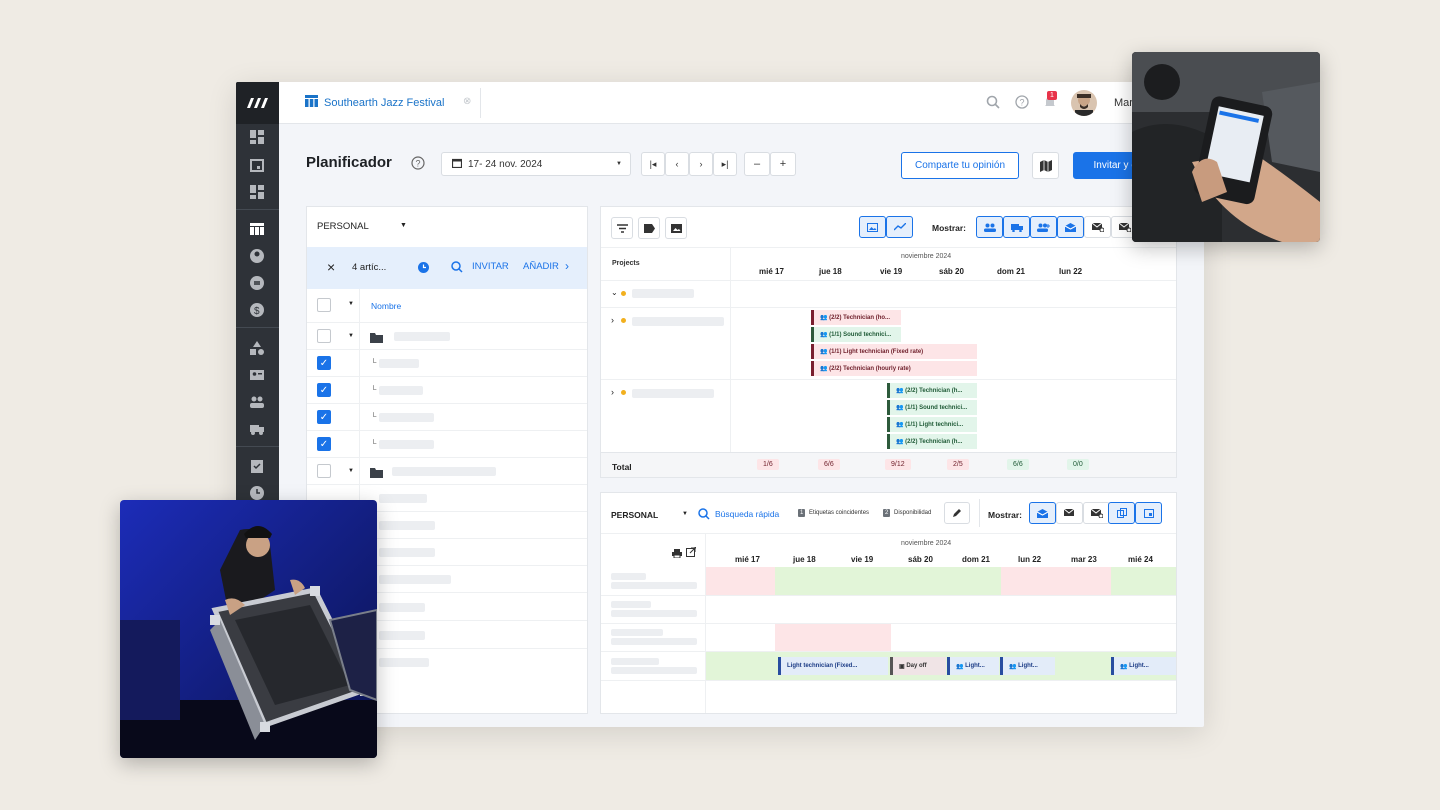 Image resolution: width=1440 pixels, height=810 pixels. Describe the element at coordinates (757, 164) in the screenshot. I see `zoom-out-button: –` at that location.